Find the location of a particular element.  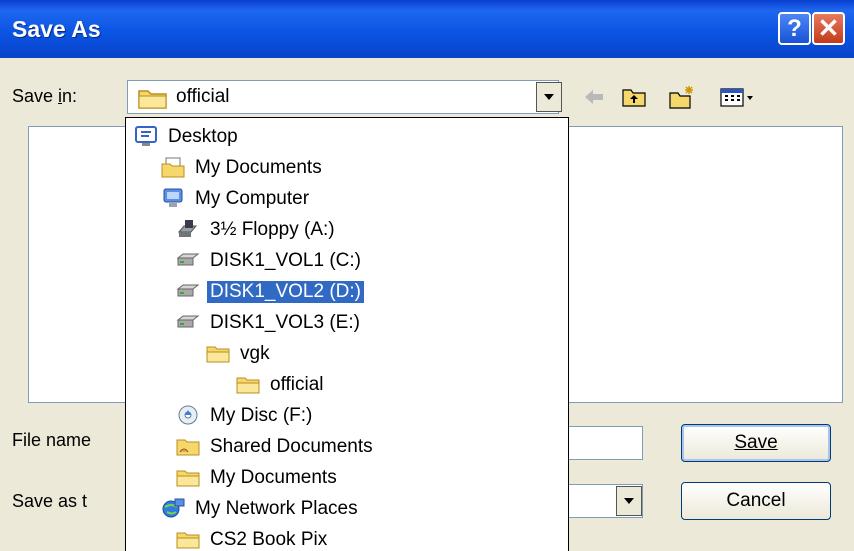

desktop-icon is located at coordinates (147, 137).